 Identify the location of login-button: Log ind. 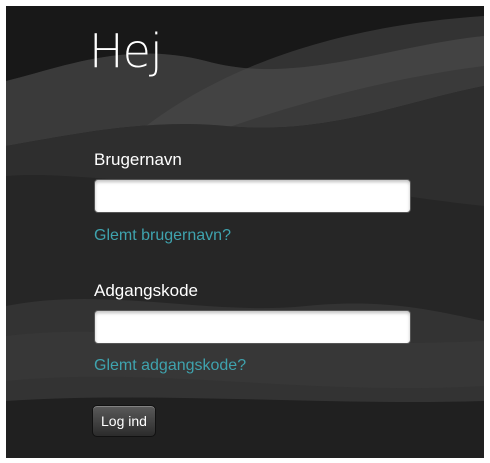
(124, 421).